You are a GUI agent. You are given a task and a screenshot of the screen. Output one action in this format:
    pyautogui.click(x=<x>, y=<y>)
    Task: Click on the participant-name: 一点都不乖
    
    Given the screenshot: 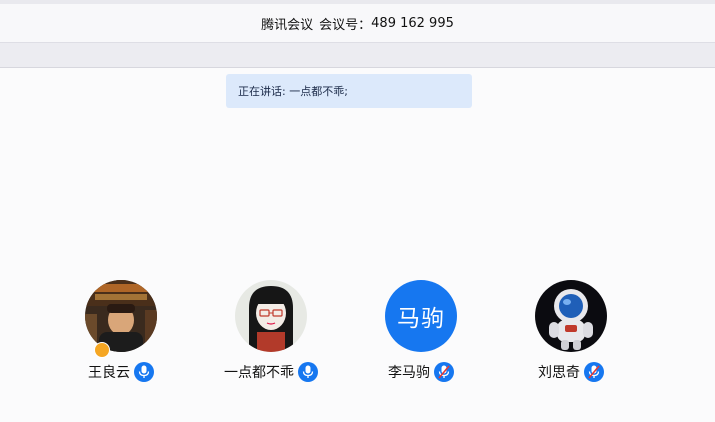 What is the action you would take?
    pyautogui.click(x=259, y=373)
    